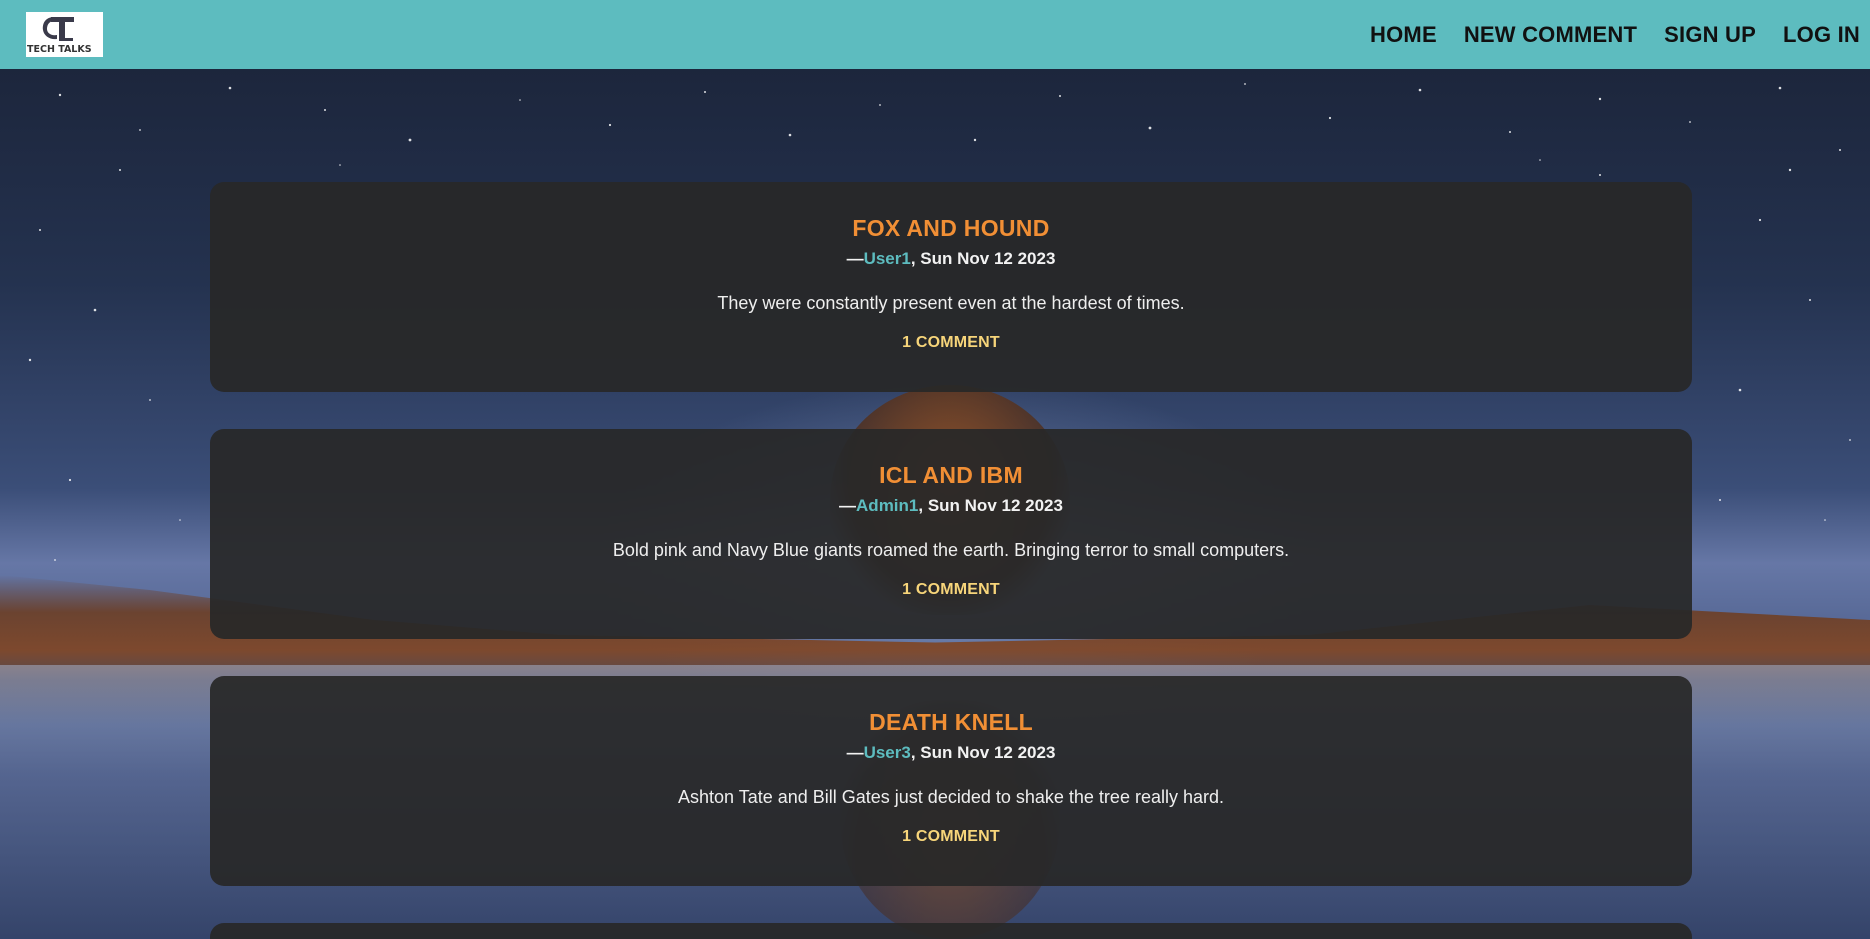 This screenshot has width=1870, height=939. I want to click on nav-home-link: HOME, so click(1403, 35).